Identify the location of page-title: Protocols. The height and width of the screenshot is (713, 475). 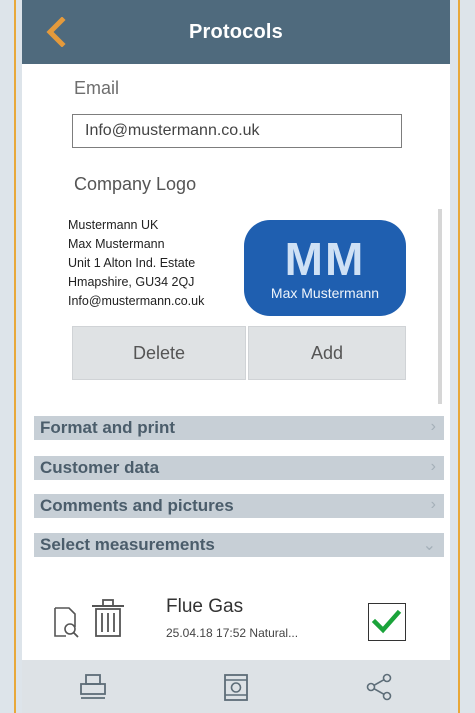
(236, 31).